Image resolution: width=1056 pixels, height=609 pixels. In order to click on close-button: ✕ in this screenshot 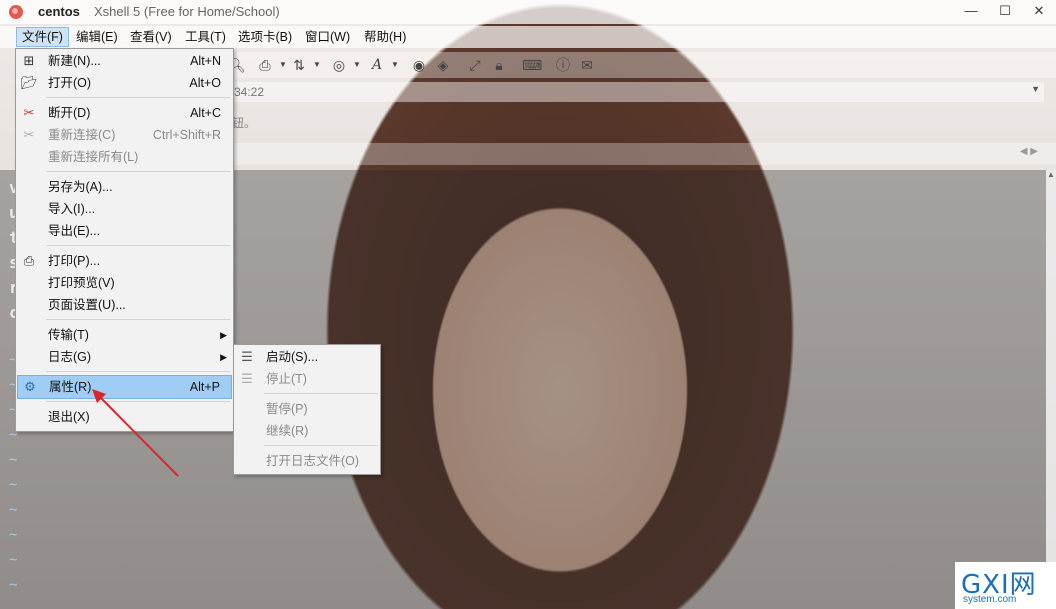, I will do `click(1039, 12)`.